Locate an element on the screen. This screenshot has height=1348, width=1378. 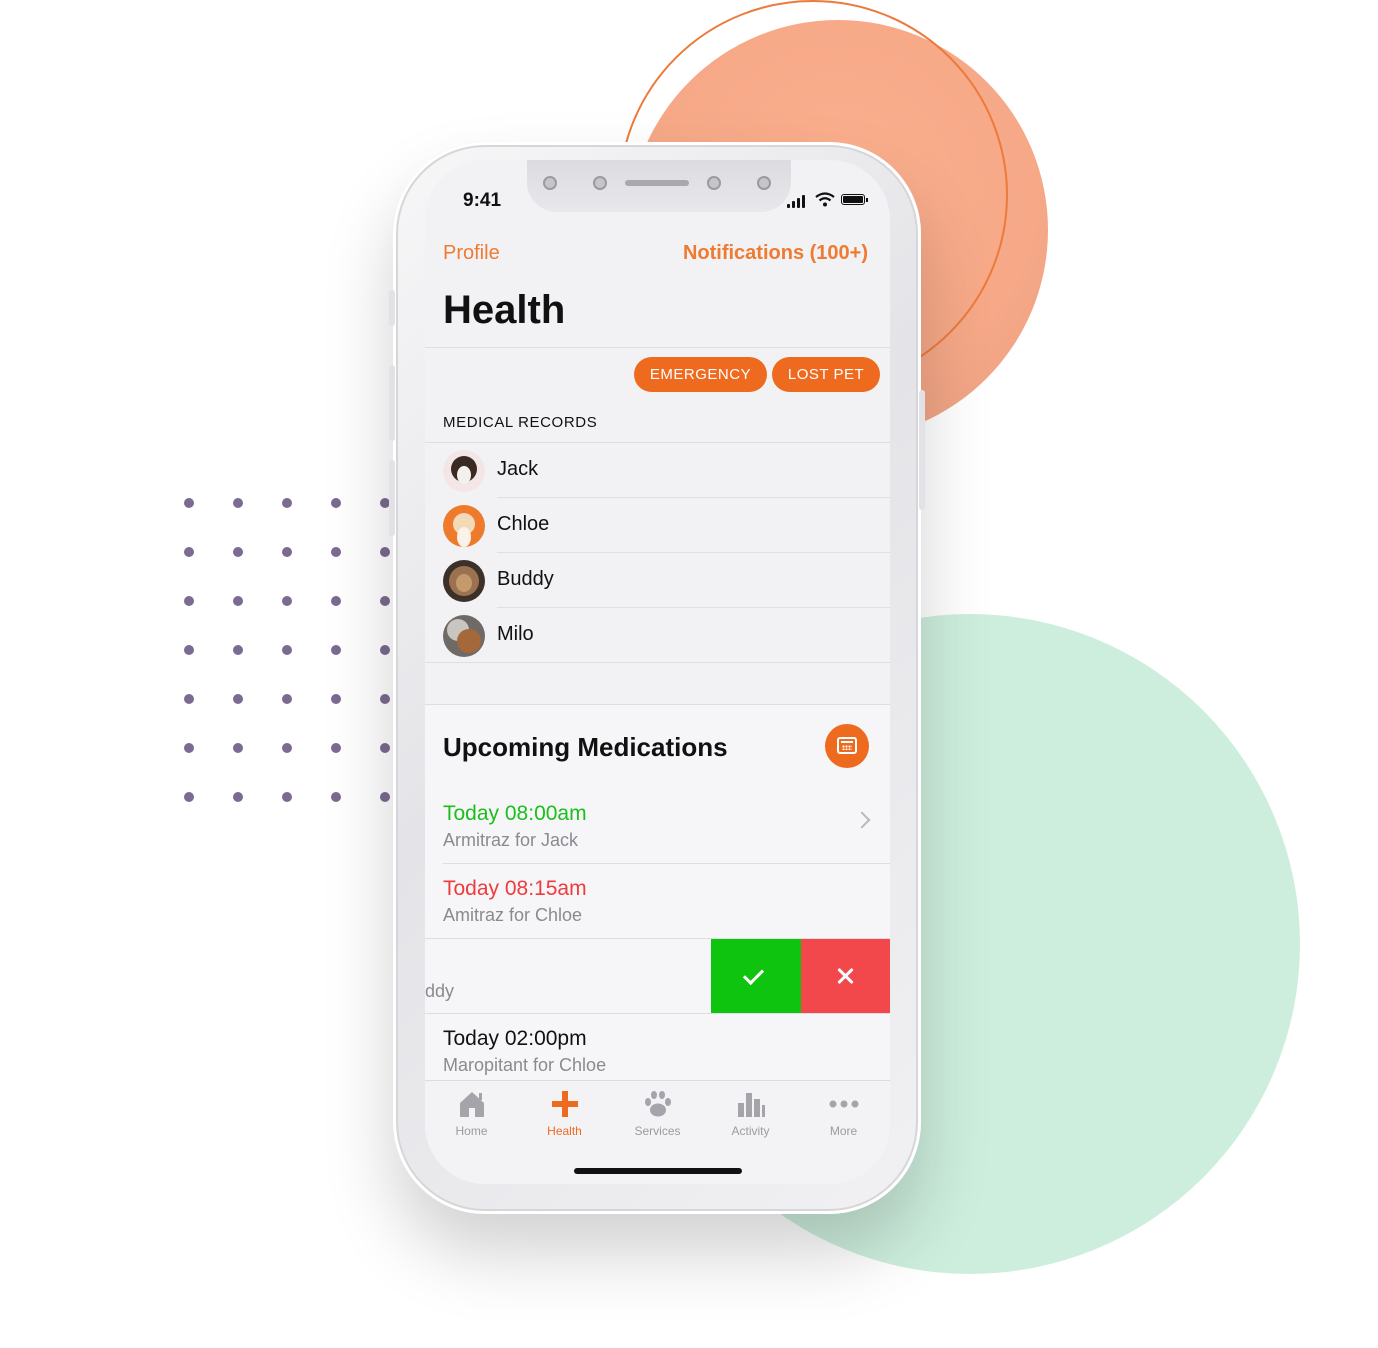
phone-volume-down is located at coordinates (392, 498).